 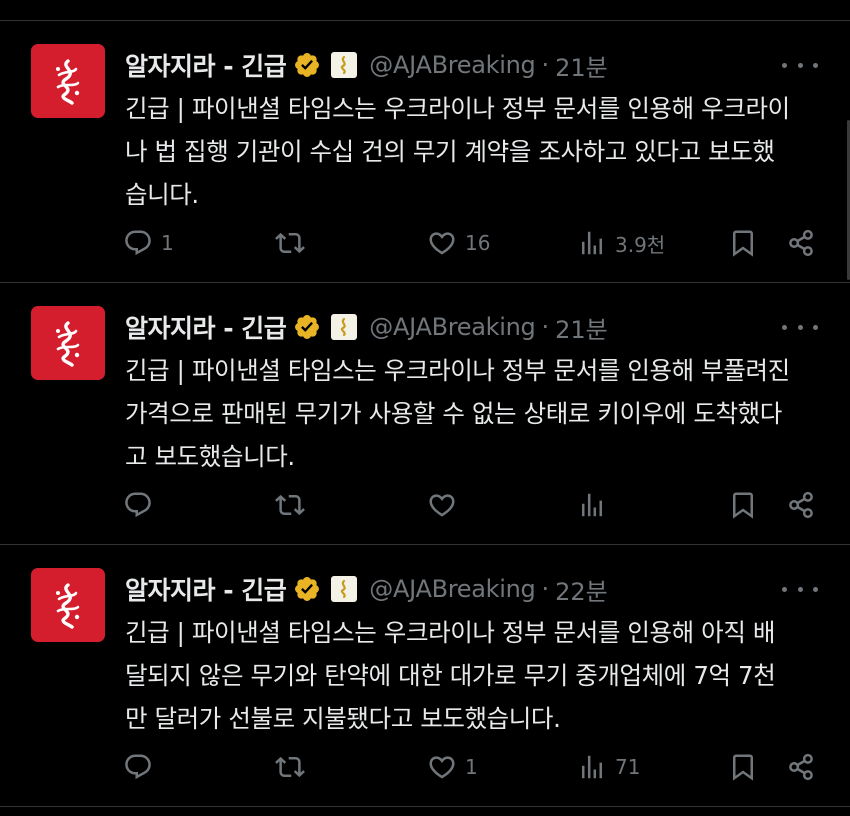 I want to click on views-count: 3.9천, so click(x=640, y=244).